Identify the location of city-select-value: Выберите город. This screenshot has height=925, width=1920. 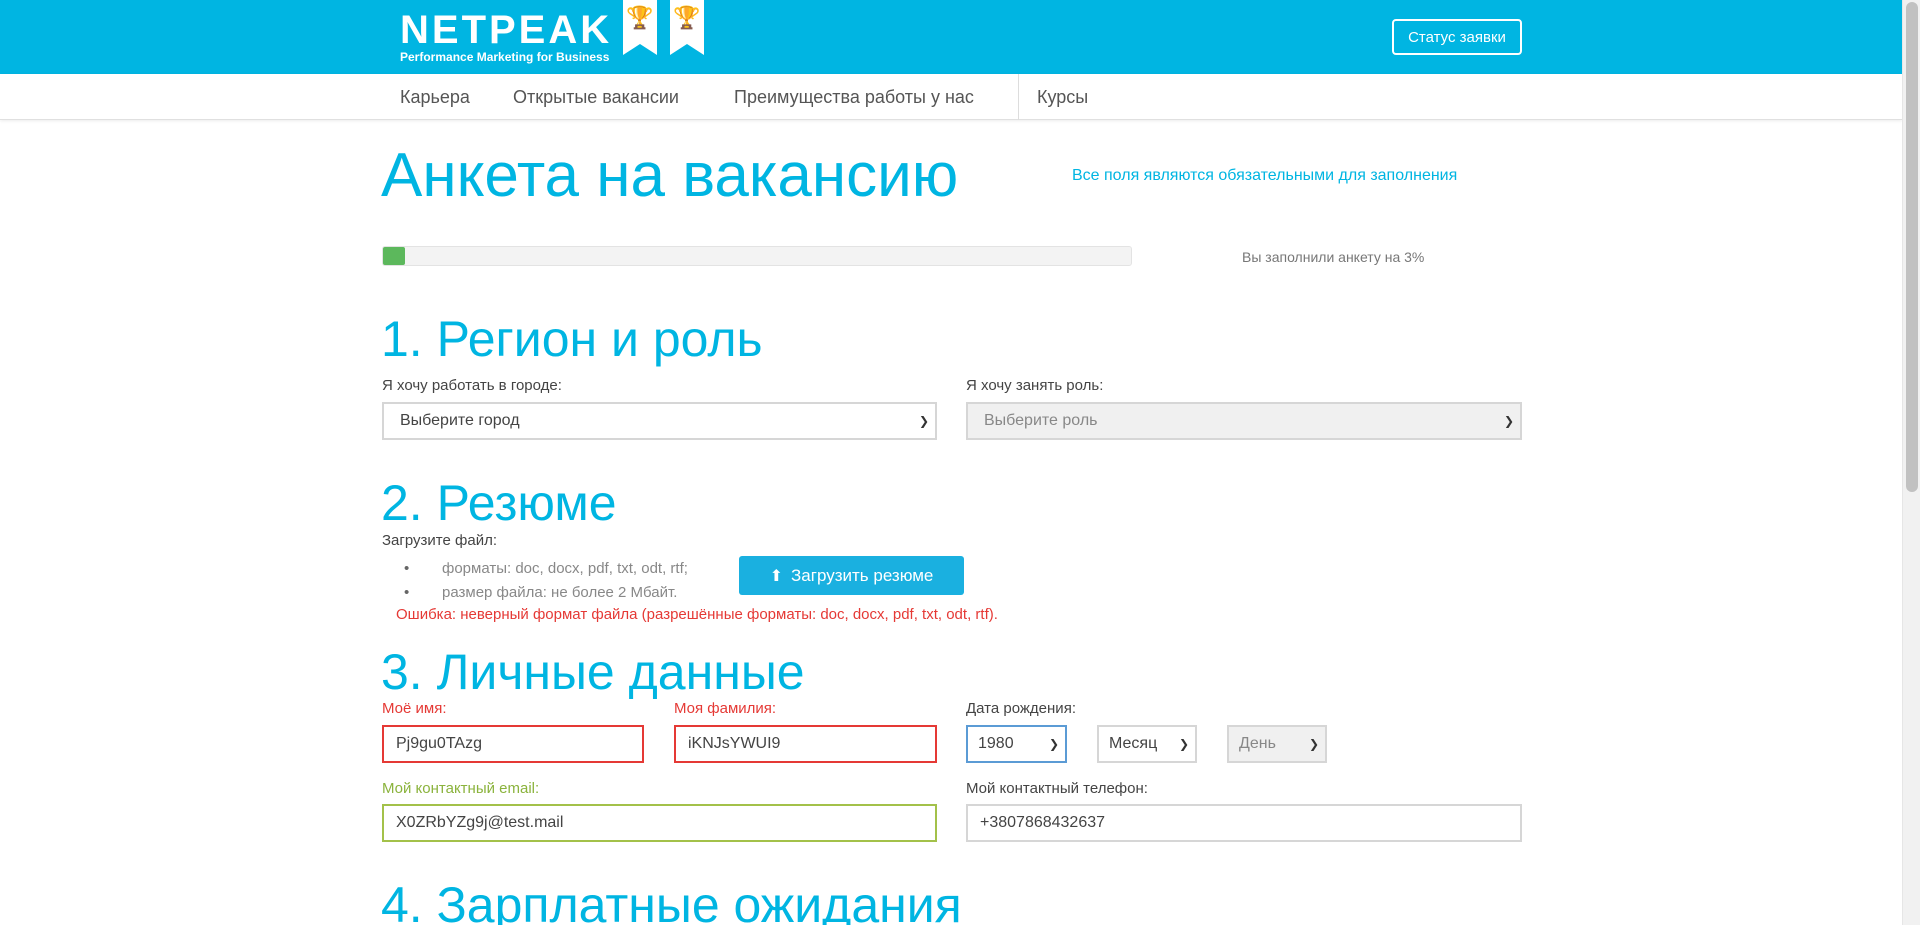
(460, 420).